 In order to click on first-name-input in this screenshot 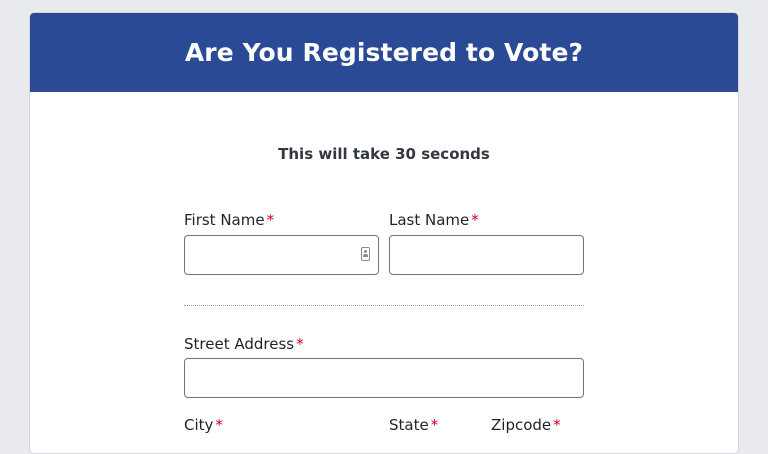, I will do `click(281, 255)`.